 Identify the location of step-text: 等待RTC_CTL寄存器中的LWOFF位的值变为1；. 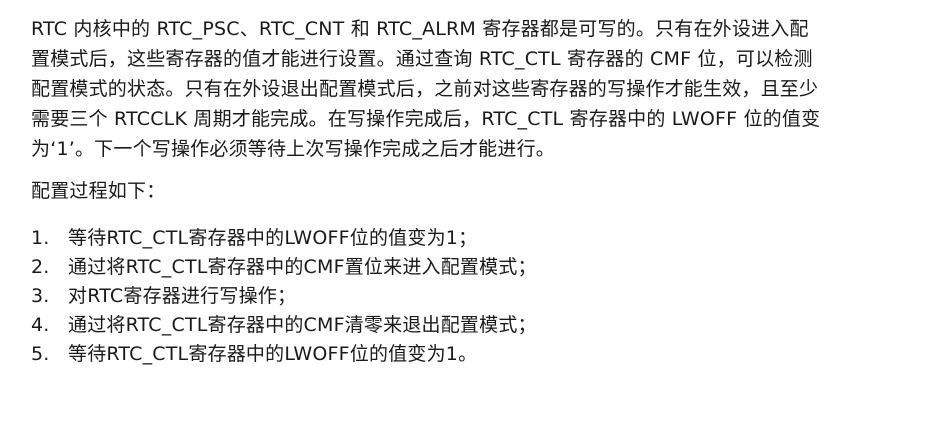
(273, 238).